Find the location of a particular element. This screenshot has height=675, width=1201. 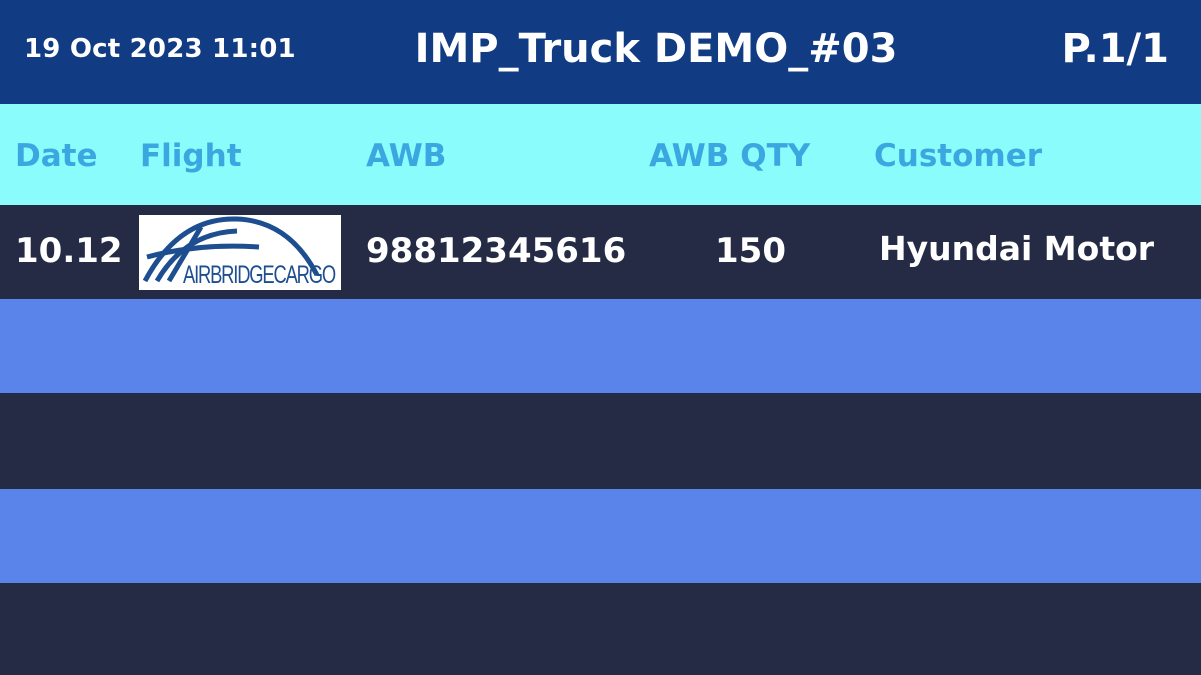

column-header-awb-qty: AWB QTY is located at coordinates (730, 156).